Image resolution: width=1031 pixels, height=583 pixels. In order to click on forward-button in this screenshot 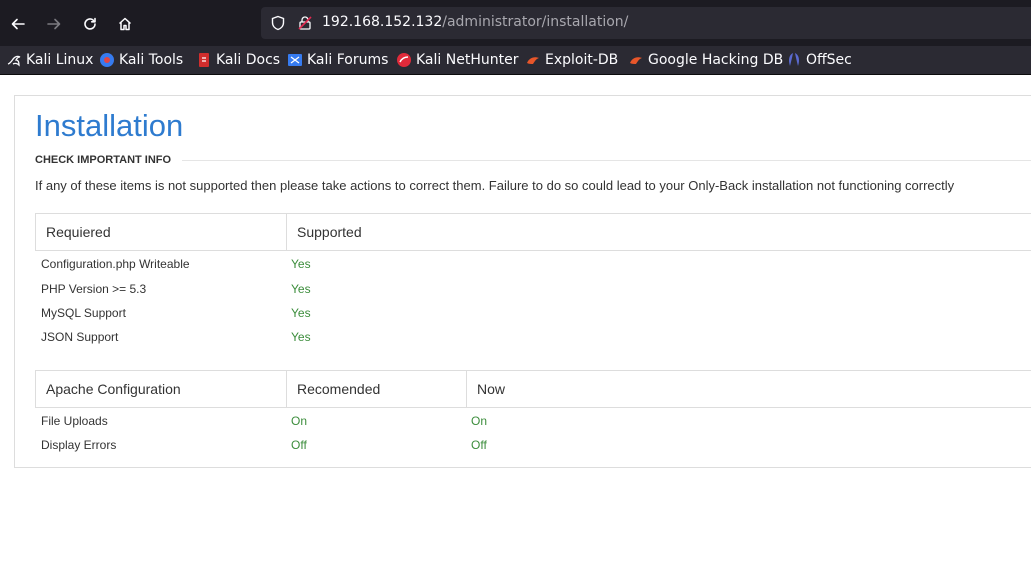, I will do `click(54, 24)`.